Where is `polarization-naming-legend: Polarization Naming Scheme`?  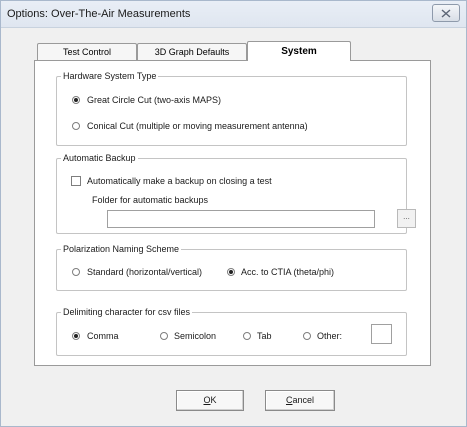 polarization-naming-legend: Polarization Naming Scheme is located at coordinates (121, 249).